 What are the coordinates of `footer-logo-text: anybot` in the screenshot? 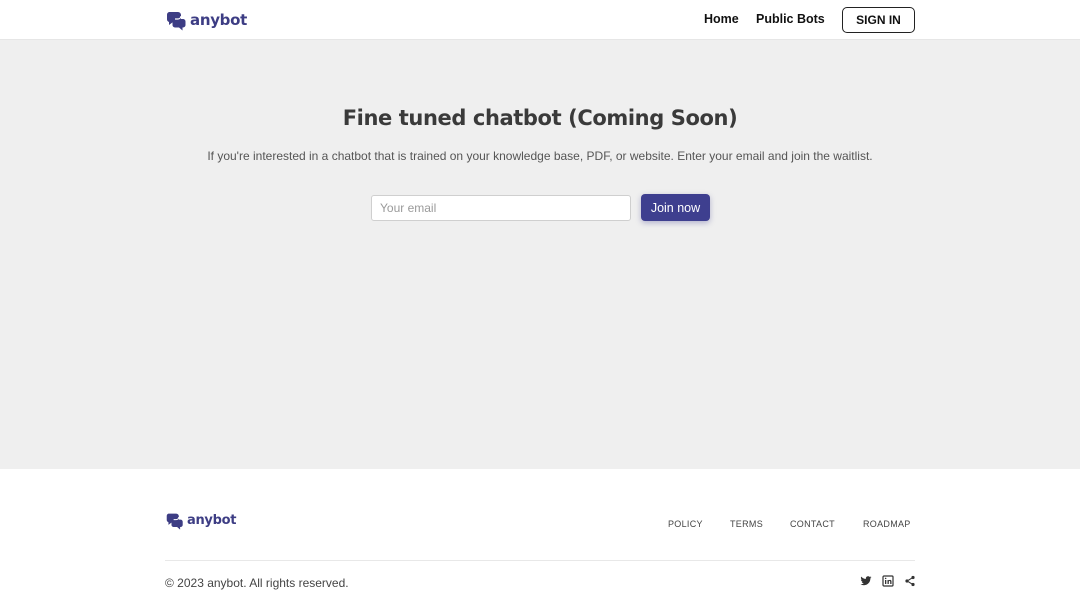 It's located at (212, 520).